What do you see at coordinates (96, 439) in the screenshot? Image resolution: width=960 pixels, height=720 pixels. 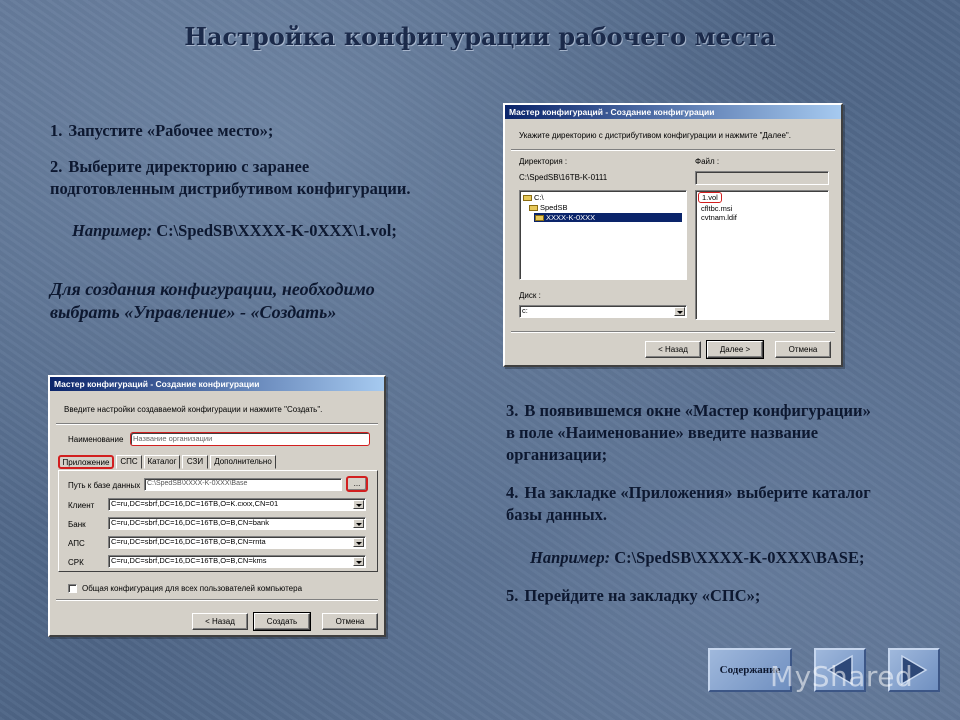 I see `name-label: Наименование` at bounding box center [96, 439].